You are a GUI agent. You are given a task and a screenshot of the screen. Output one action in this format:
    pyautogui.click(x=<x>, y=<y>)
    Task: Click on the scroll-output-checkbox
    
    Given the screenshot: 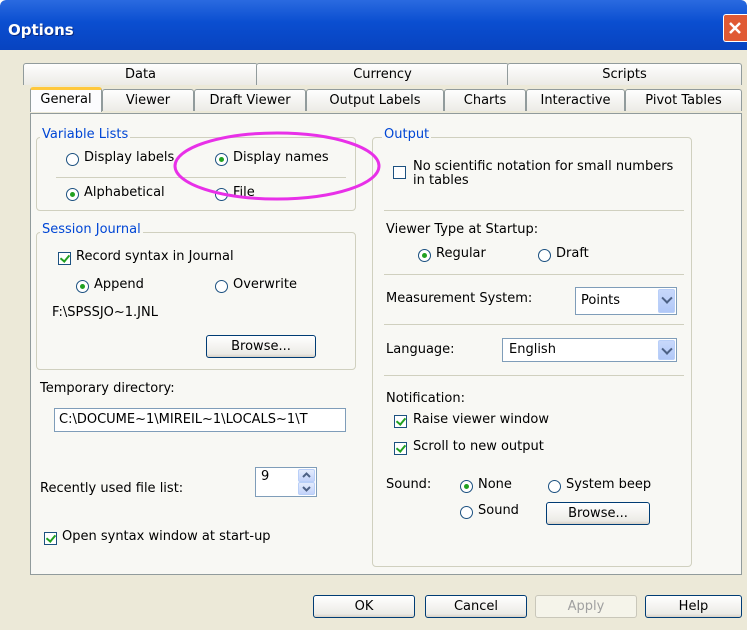 What is the action you would take?
    pyautogui.click(x=400, y=448)
    